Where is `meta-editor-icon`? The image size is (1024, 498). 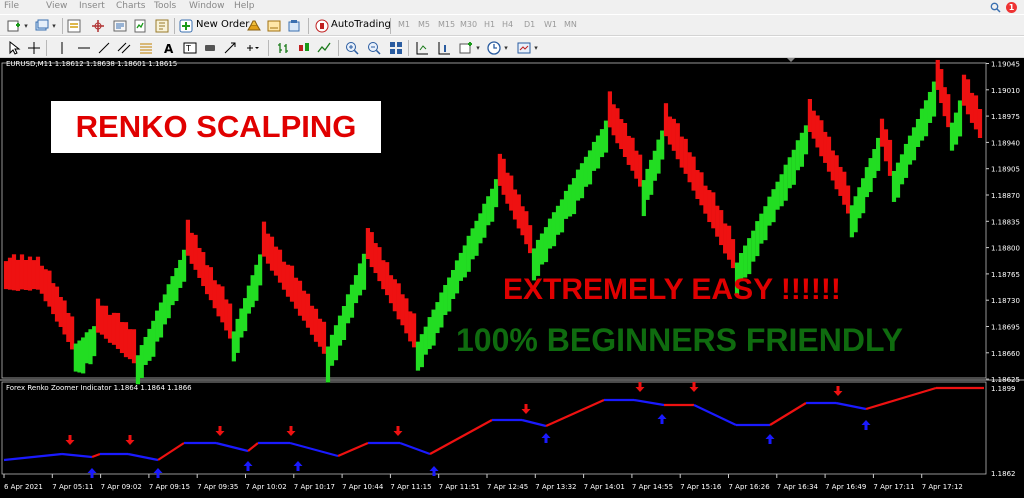
meta-editor-icon is located at coordinates (162, 26).